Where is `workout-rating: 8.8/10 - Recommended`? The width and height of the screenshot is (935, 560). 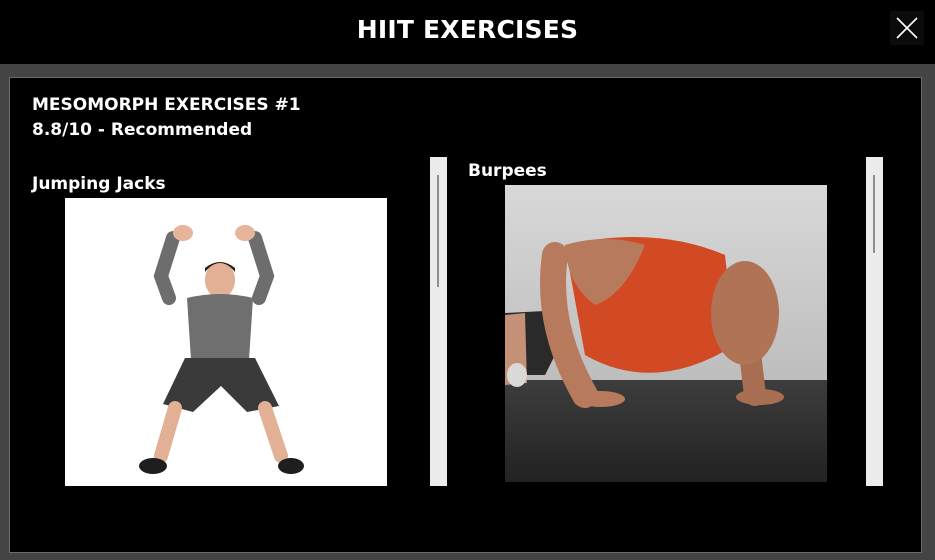 workout-rating: 8.8/10 - Recommended is located at coordinates (142, 130).